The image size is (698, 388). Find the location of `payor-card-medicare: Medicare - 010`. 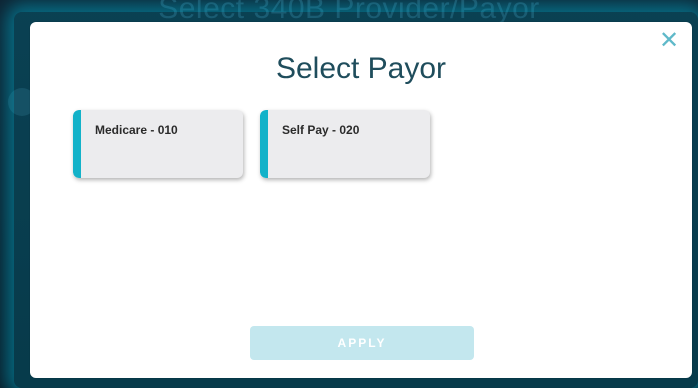

payor-card-medicare: Medicare - 010 is located at coordinates (158, 144).